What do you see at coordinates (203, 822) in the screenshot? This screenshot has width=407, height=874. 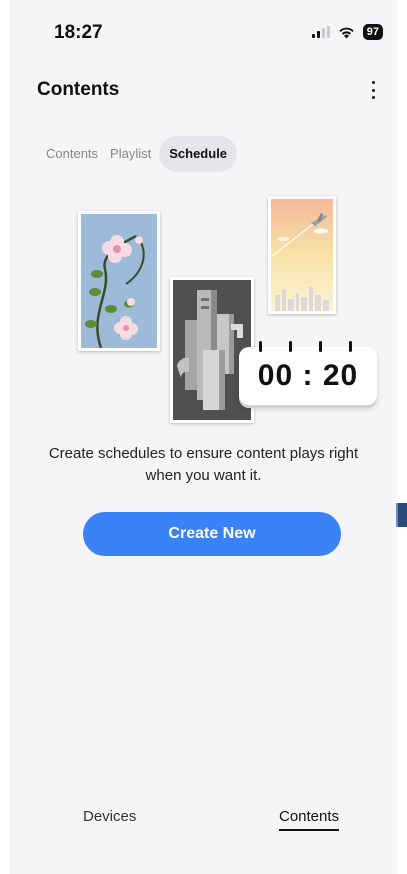 I see `bottom-nav: Devices Contents` at bounding box center [203, 822].